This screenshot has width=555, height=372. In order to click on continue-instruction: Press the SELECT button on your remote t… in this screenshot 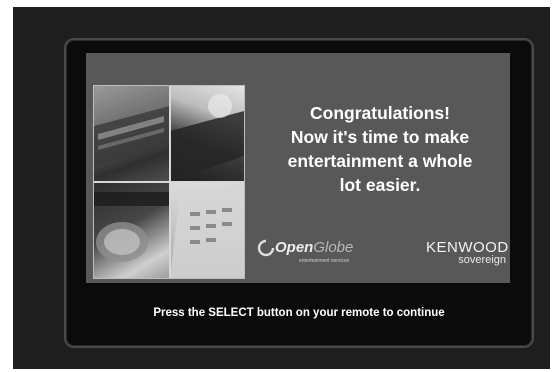, I will do `click(299, 313)`.